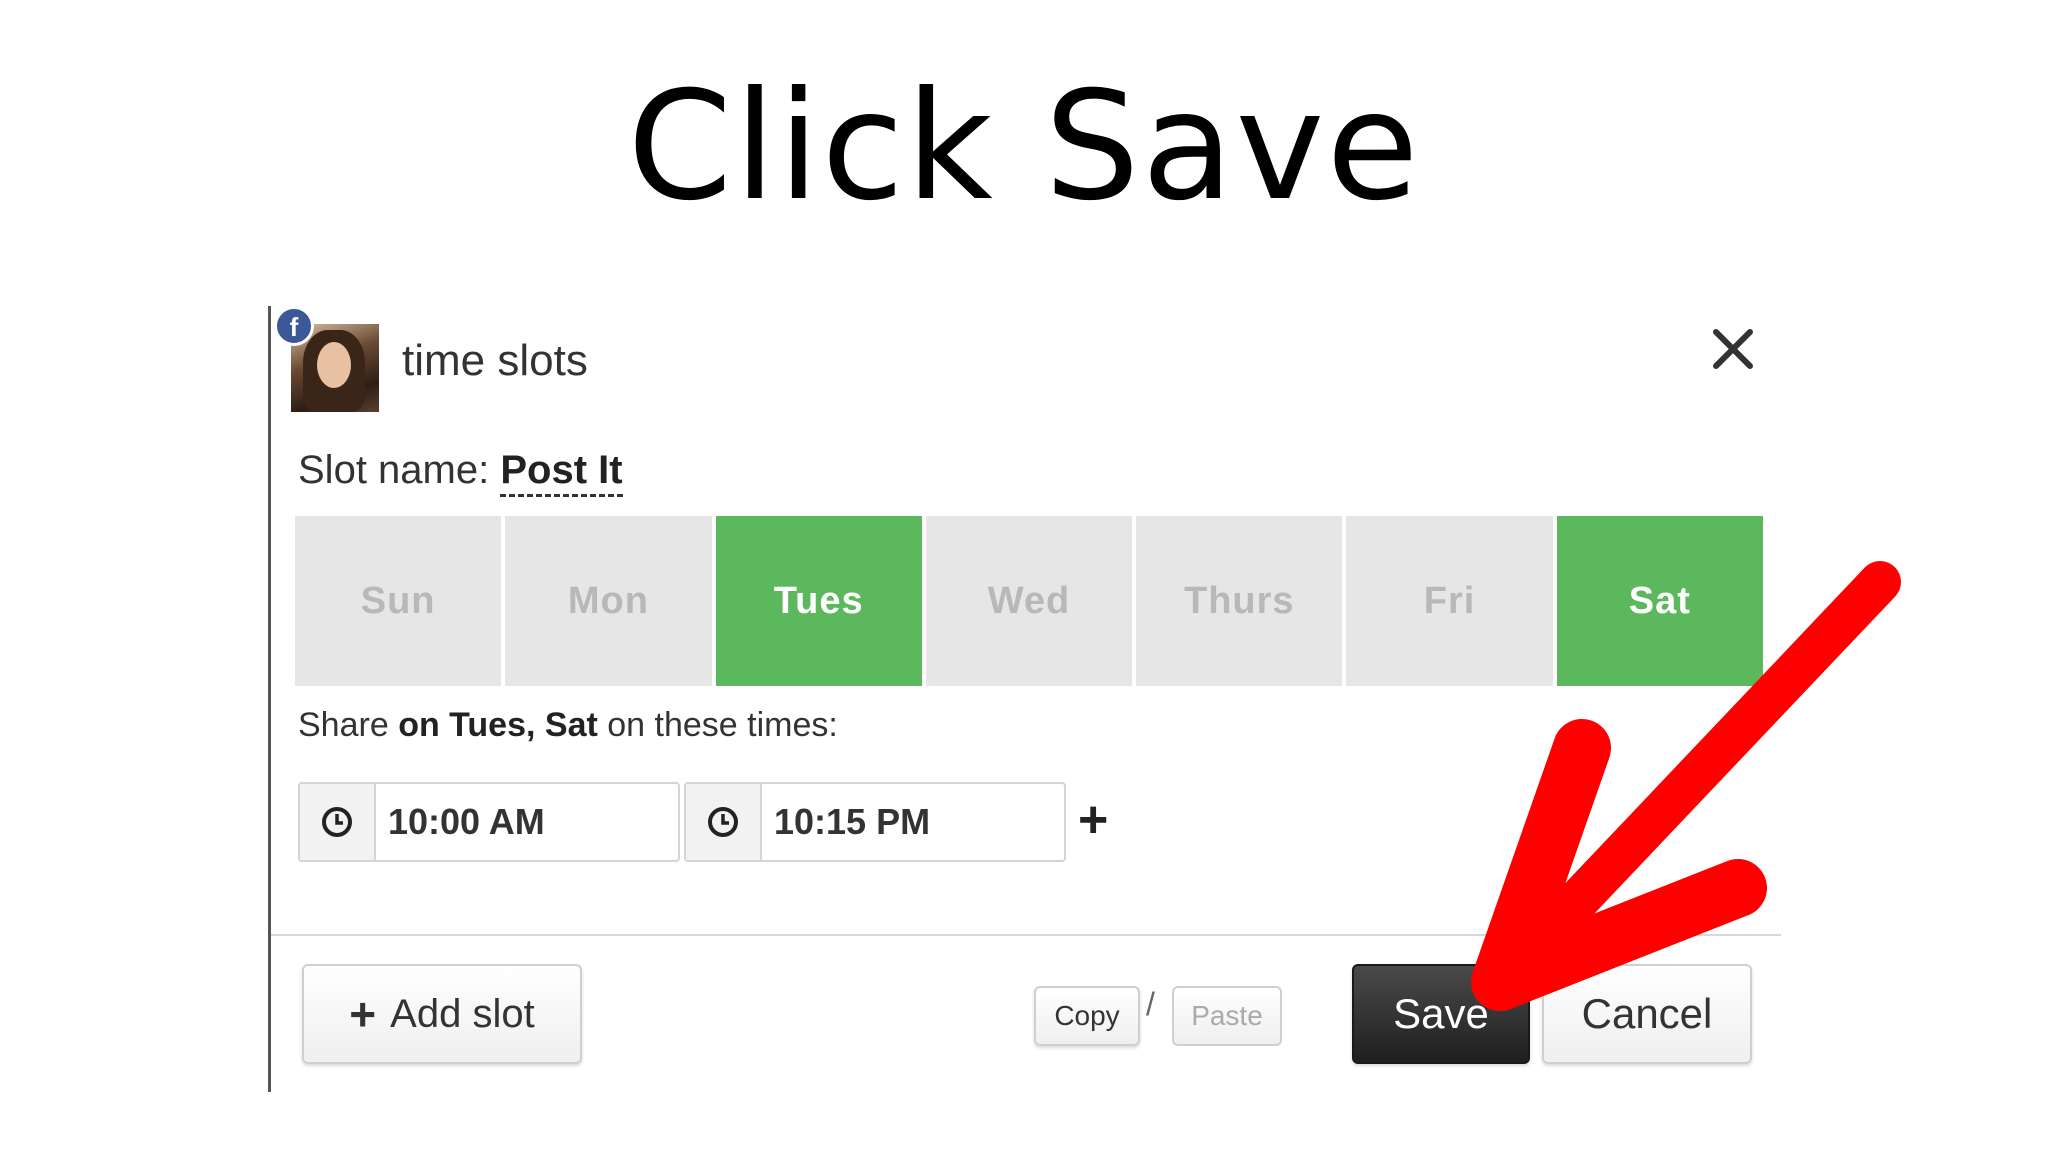  I want to click on slot-name-label: Slot name:, so click(394, 470).